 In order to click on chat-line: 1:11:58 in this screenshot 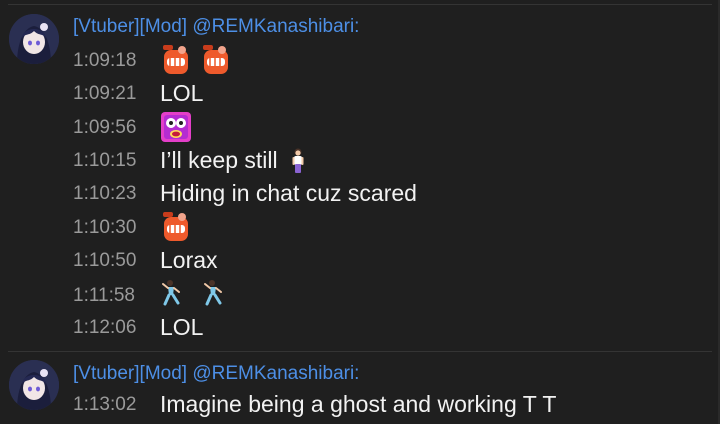, I will do `click(360, 295)`.